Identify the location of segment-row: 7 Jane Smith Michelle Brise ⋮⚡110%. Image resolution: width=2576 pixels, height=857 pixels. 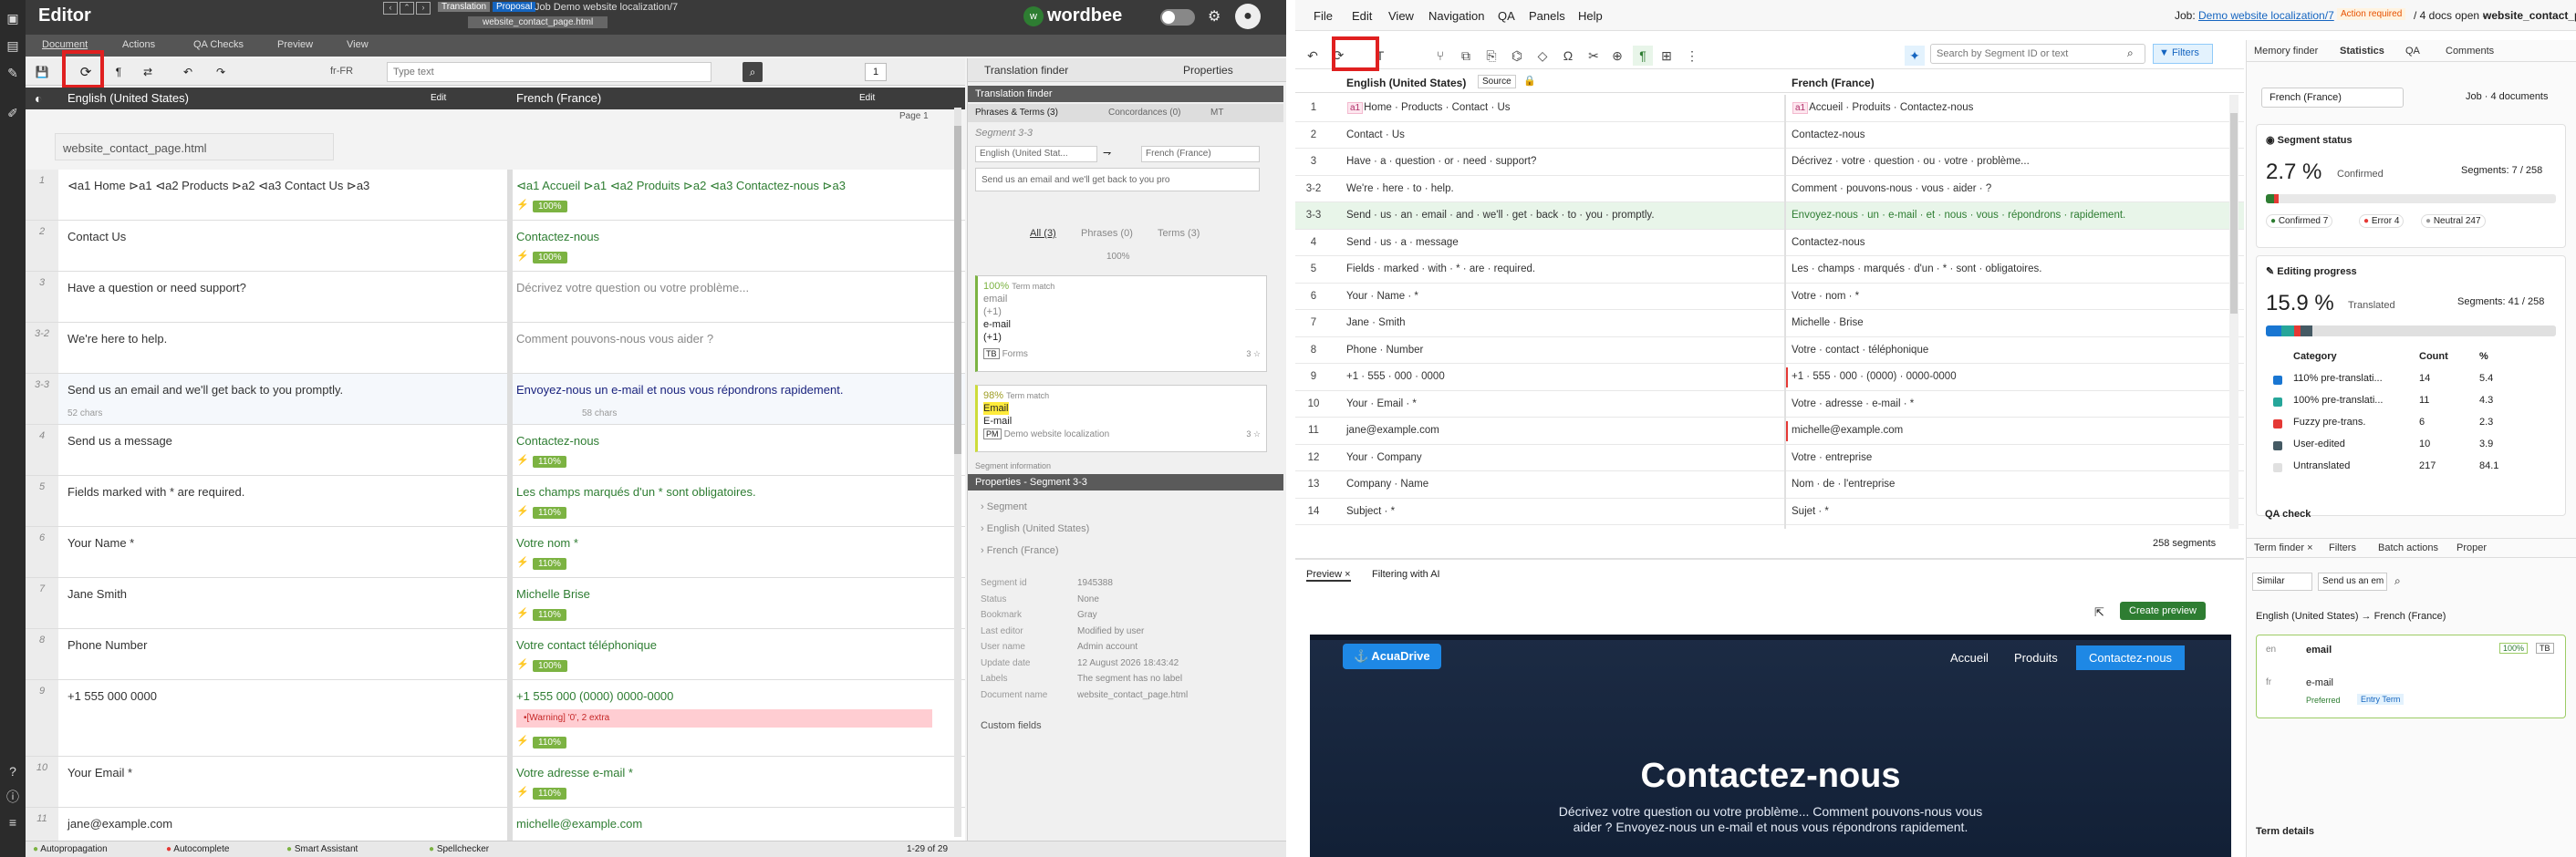
(495, 603).